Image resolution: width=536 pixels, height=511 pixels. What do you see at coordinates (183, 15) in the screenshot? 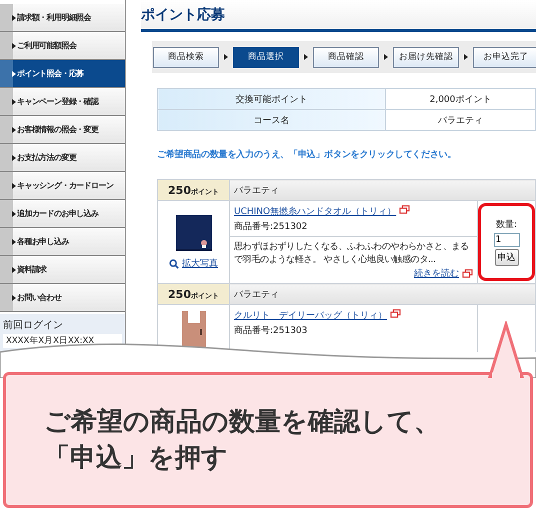
I see `page-title: ポイント応募` at bounding box center [183, 15].